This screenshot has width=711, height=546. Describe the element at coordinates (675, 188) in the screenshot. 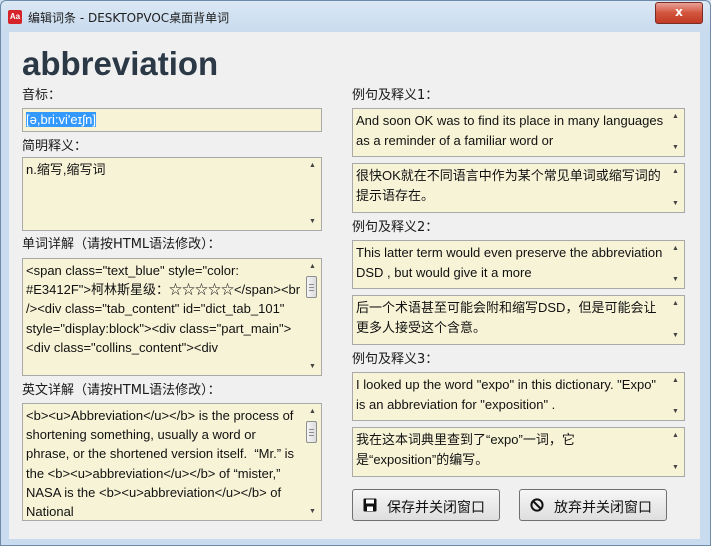

I see `example-1-translation-scrollbar: ▲ ▼` at that location.